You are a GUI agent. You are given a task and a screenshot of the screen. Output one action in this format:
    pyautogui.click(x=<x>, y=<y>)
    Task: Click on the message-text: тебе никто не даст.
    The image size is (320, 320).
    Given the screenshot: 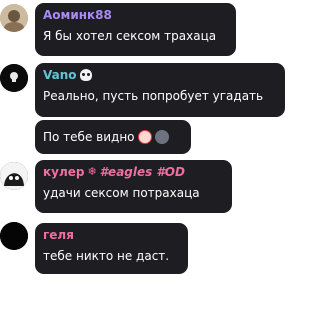 What is the action you would take?
    pyautogui.click(x=106, y=256)
    